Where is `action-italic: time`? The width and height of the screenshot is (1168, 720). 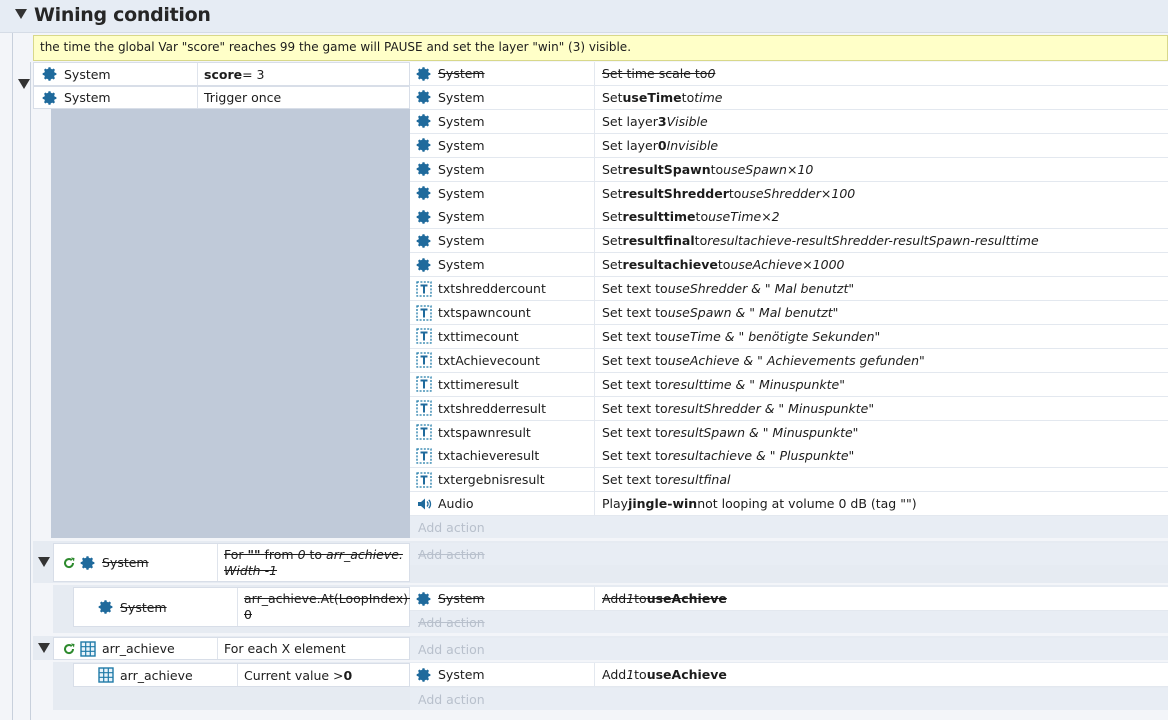 action-italic: time is located at coordinates (708, 97).